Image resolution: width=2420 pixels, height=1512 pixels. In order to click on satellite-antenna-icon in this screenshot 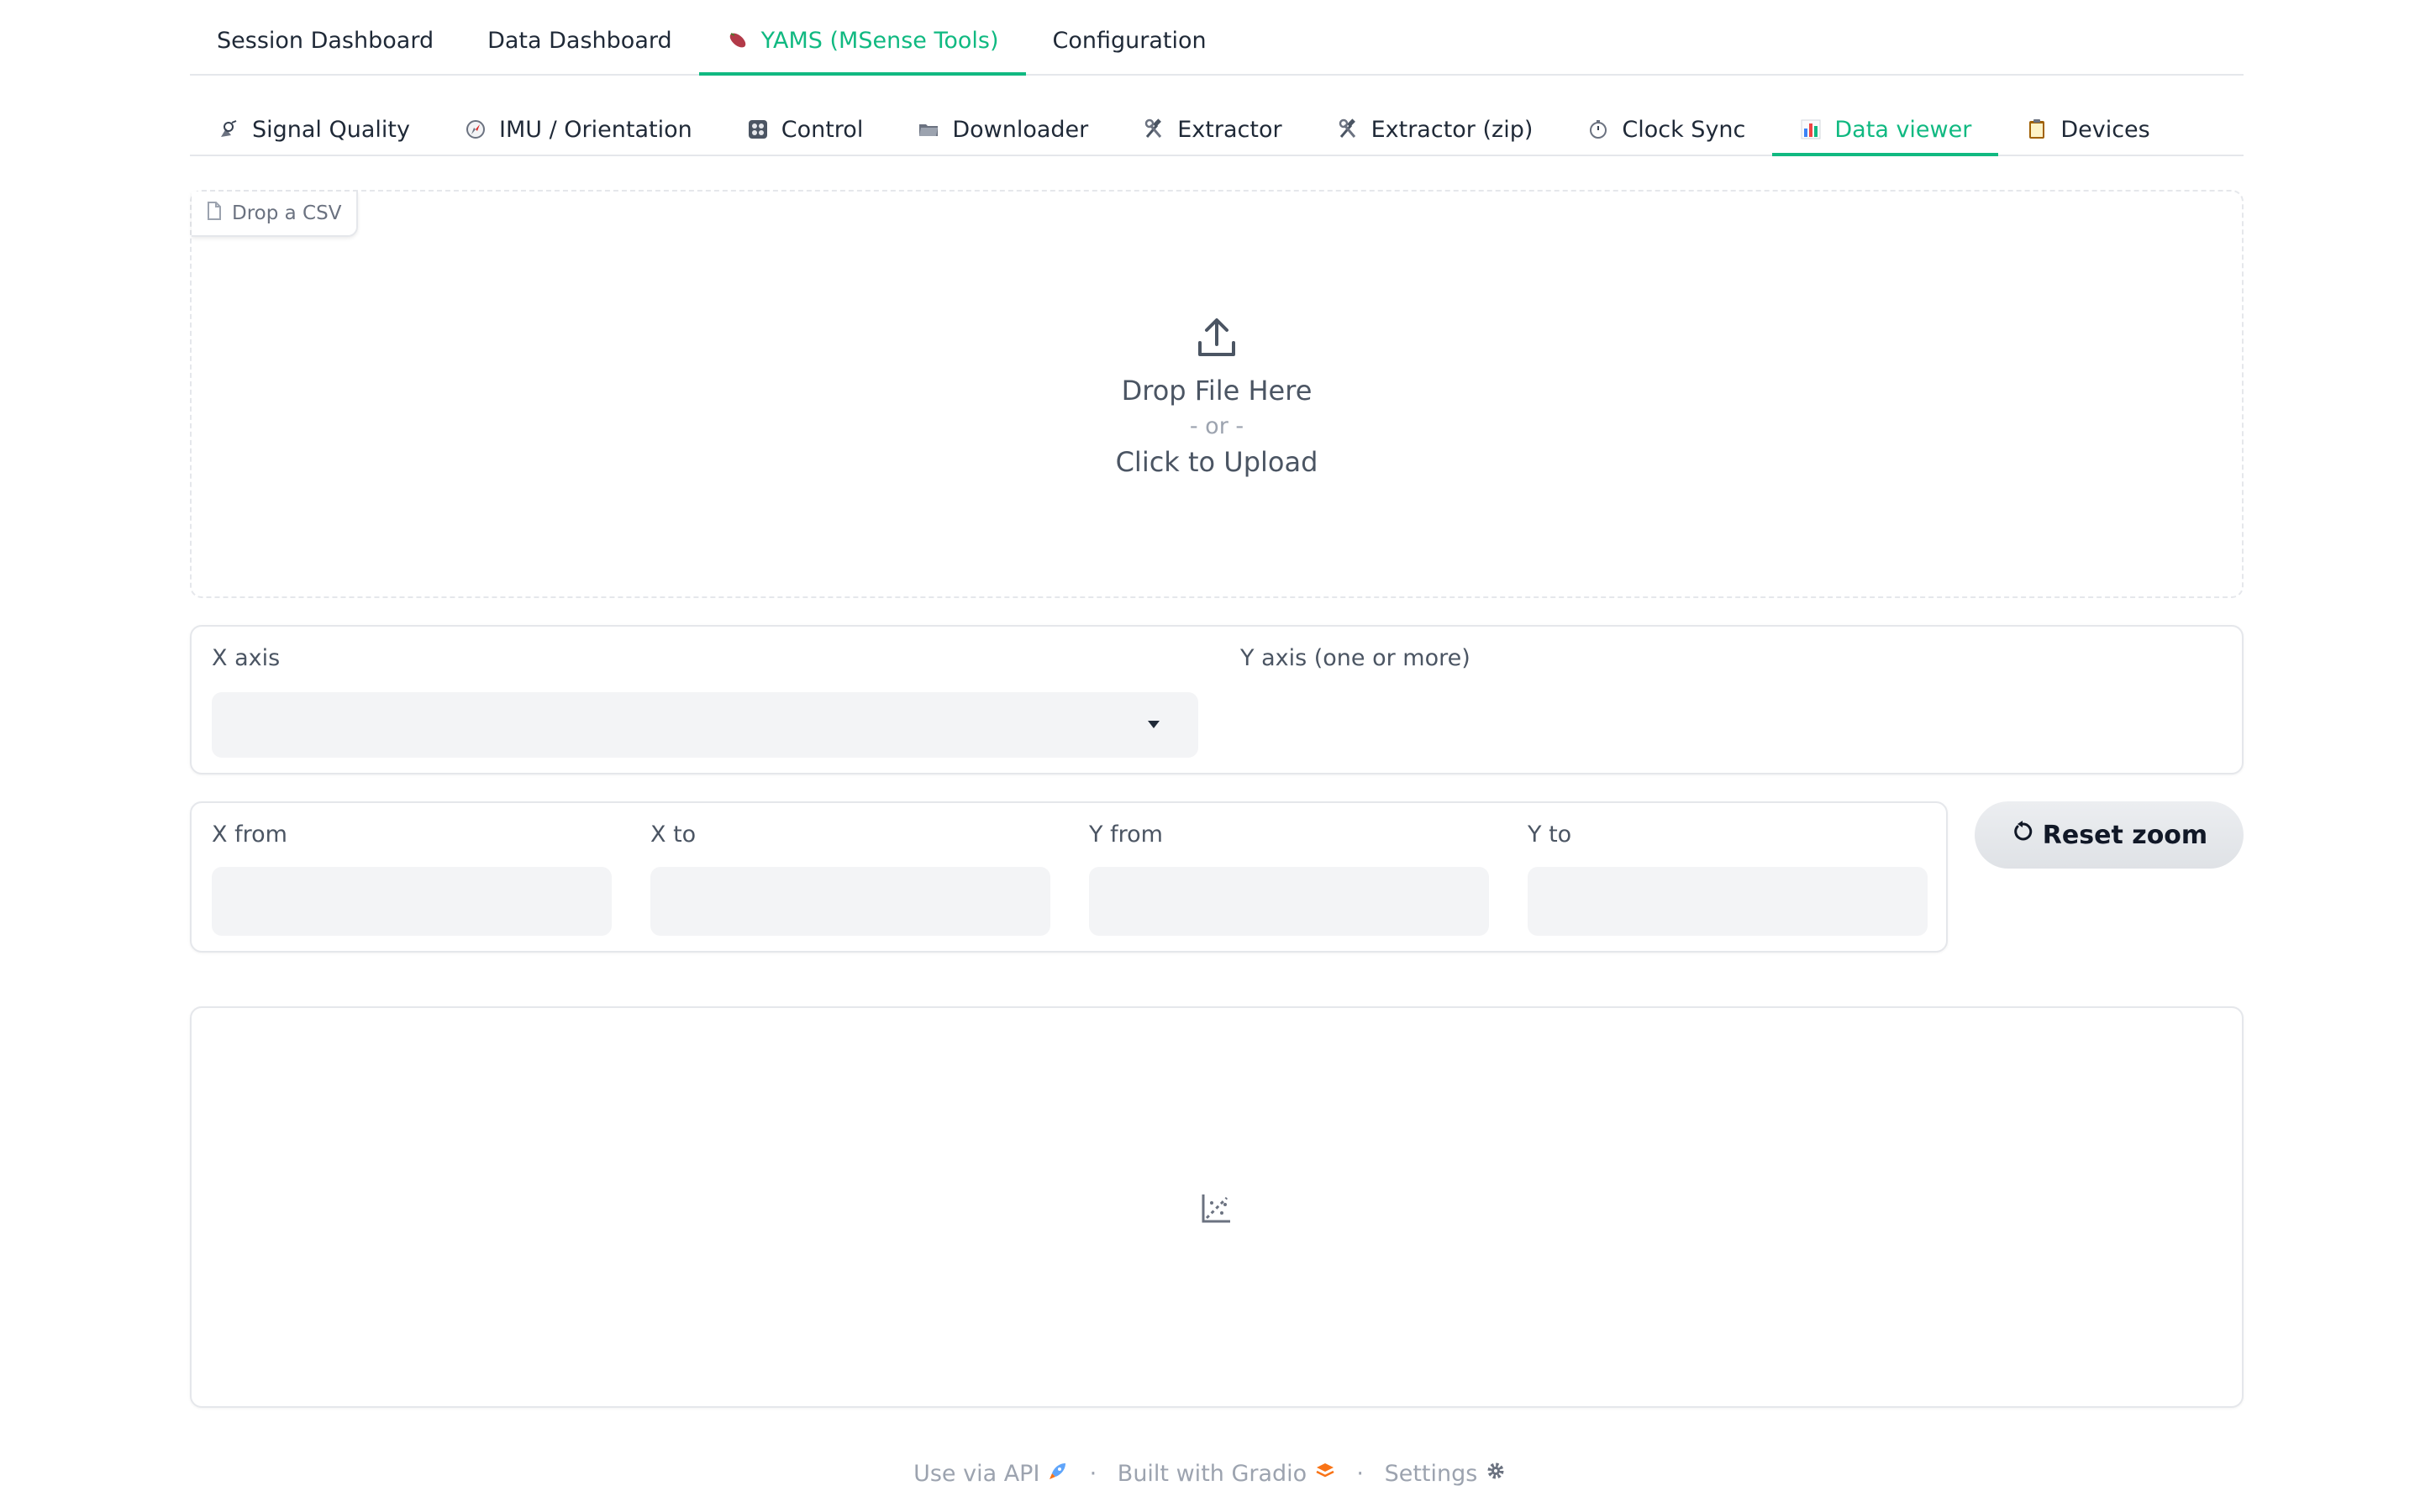, I will do `click(228, 129)`.